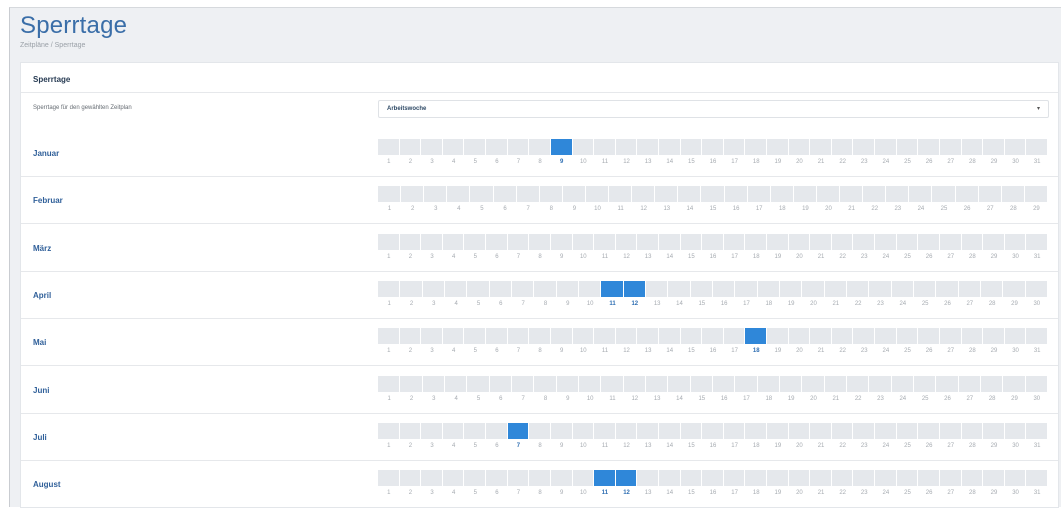 This screenshot has height=508, width=1061. I want to click on breadcrumb: Zeitpläne / Sperrtage, so click(73, 45).